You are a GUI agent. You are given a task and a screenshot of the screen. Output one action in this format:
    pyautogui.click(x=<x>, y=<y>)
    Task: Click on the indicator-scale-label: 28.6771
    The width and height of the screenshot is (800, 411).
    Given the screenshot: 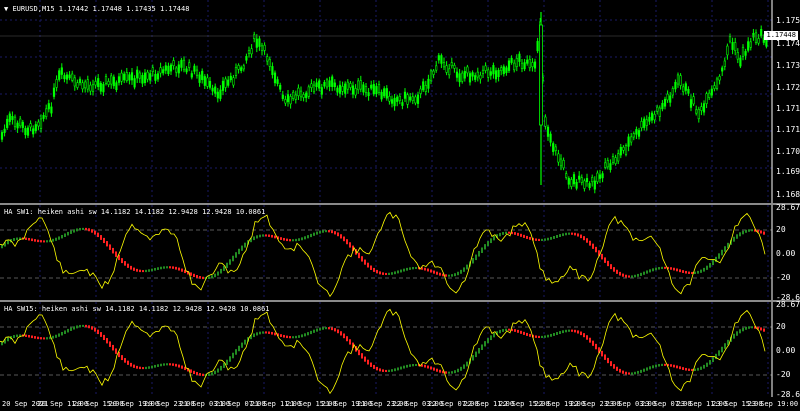 What is the action you would take?
    pyautogui.click(x=788, y=207)
    